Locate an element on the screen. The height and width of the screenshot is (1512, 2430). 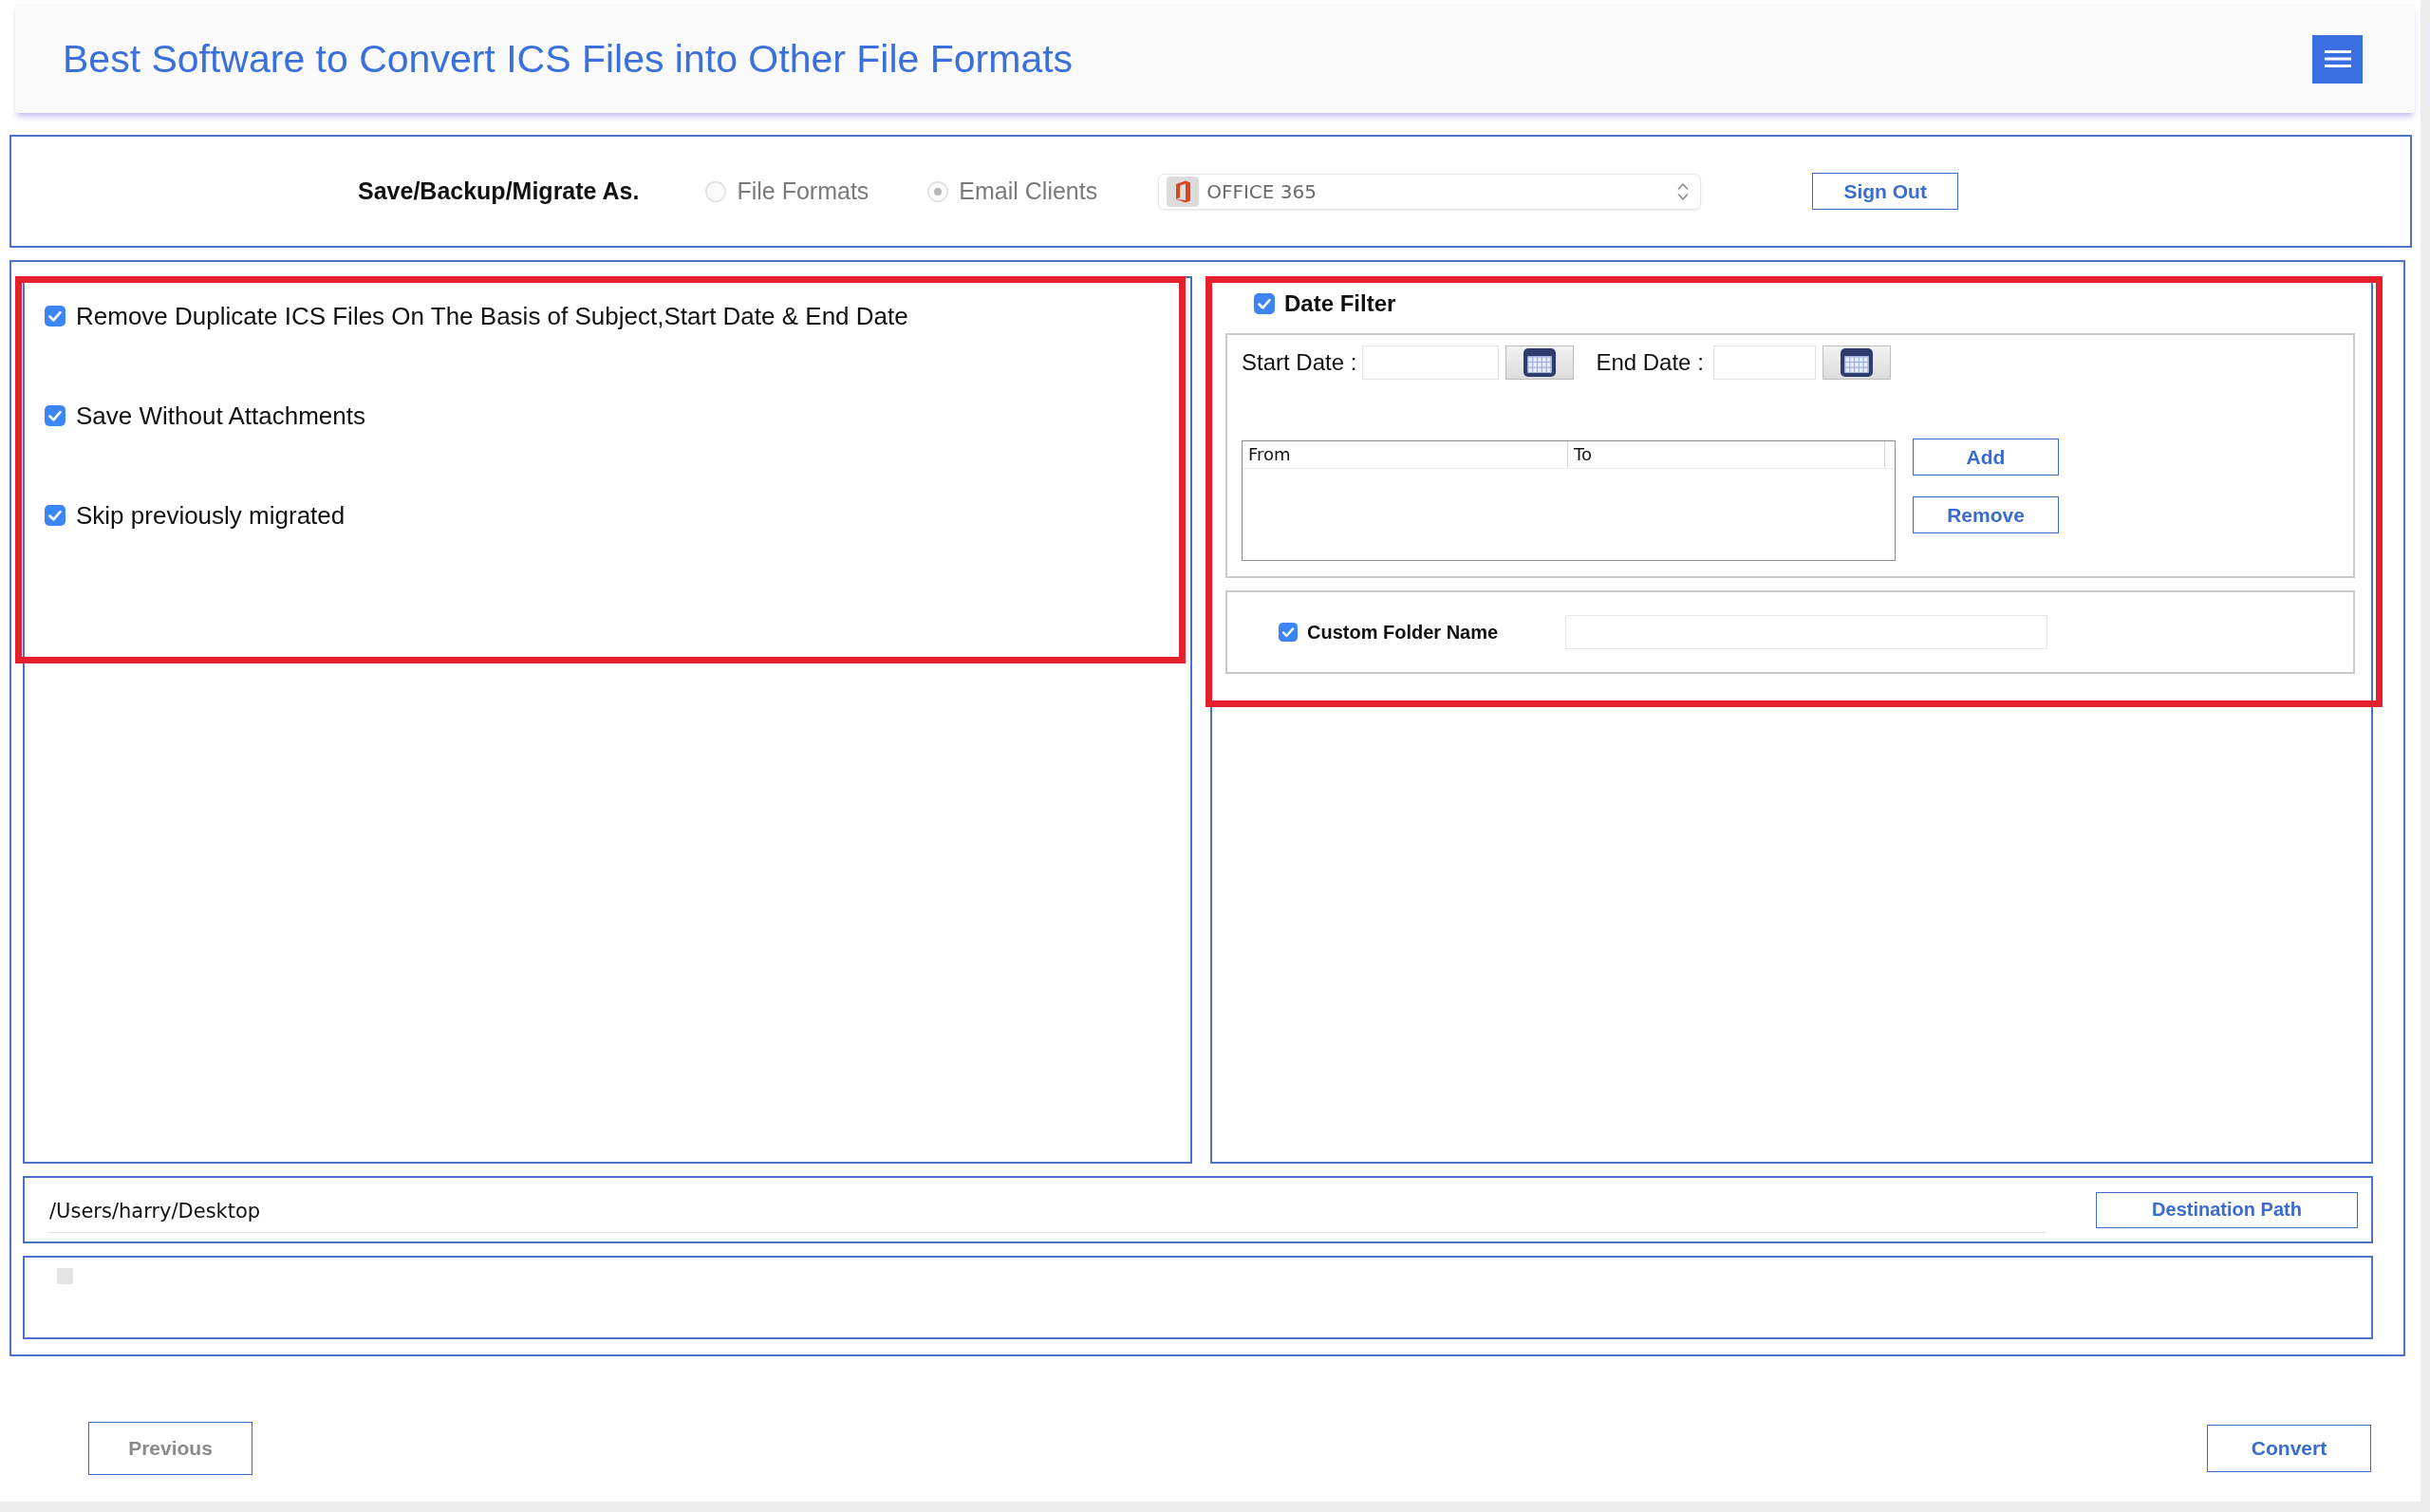
nav-button: Convert is located at coordinates (2289, 1448).